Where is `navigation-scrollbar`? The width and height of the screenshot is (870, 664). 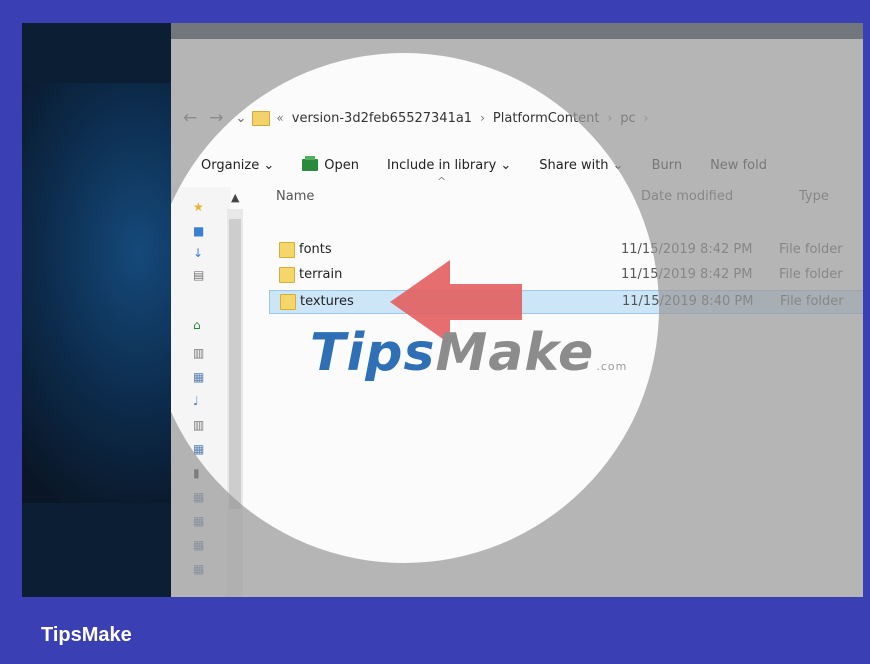 navigation-scrollbar is located at coordinates (235, 403).